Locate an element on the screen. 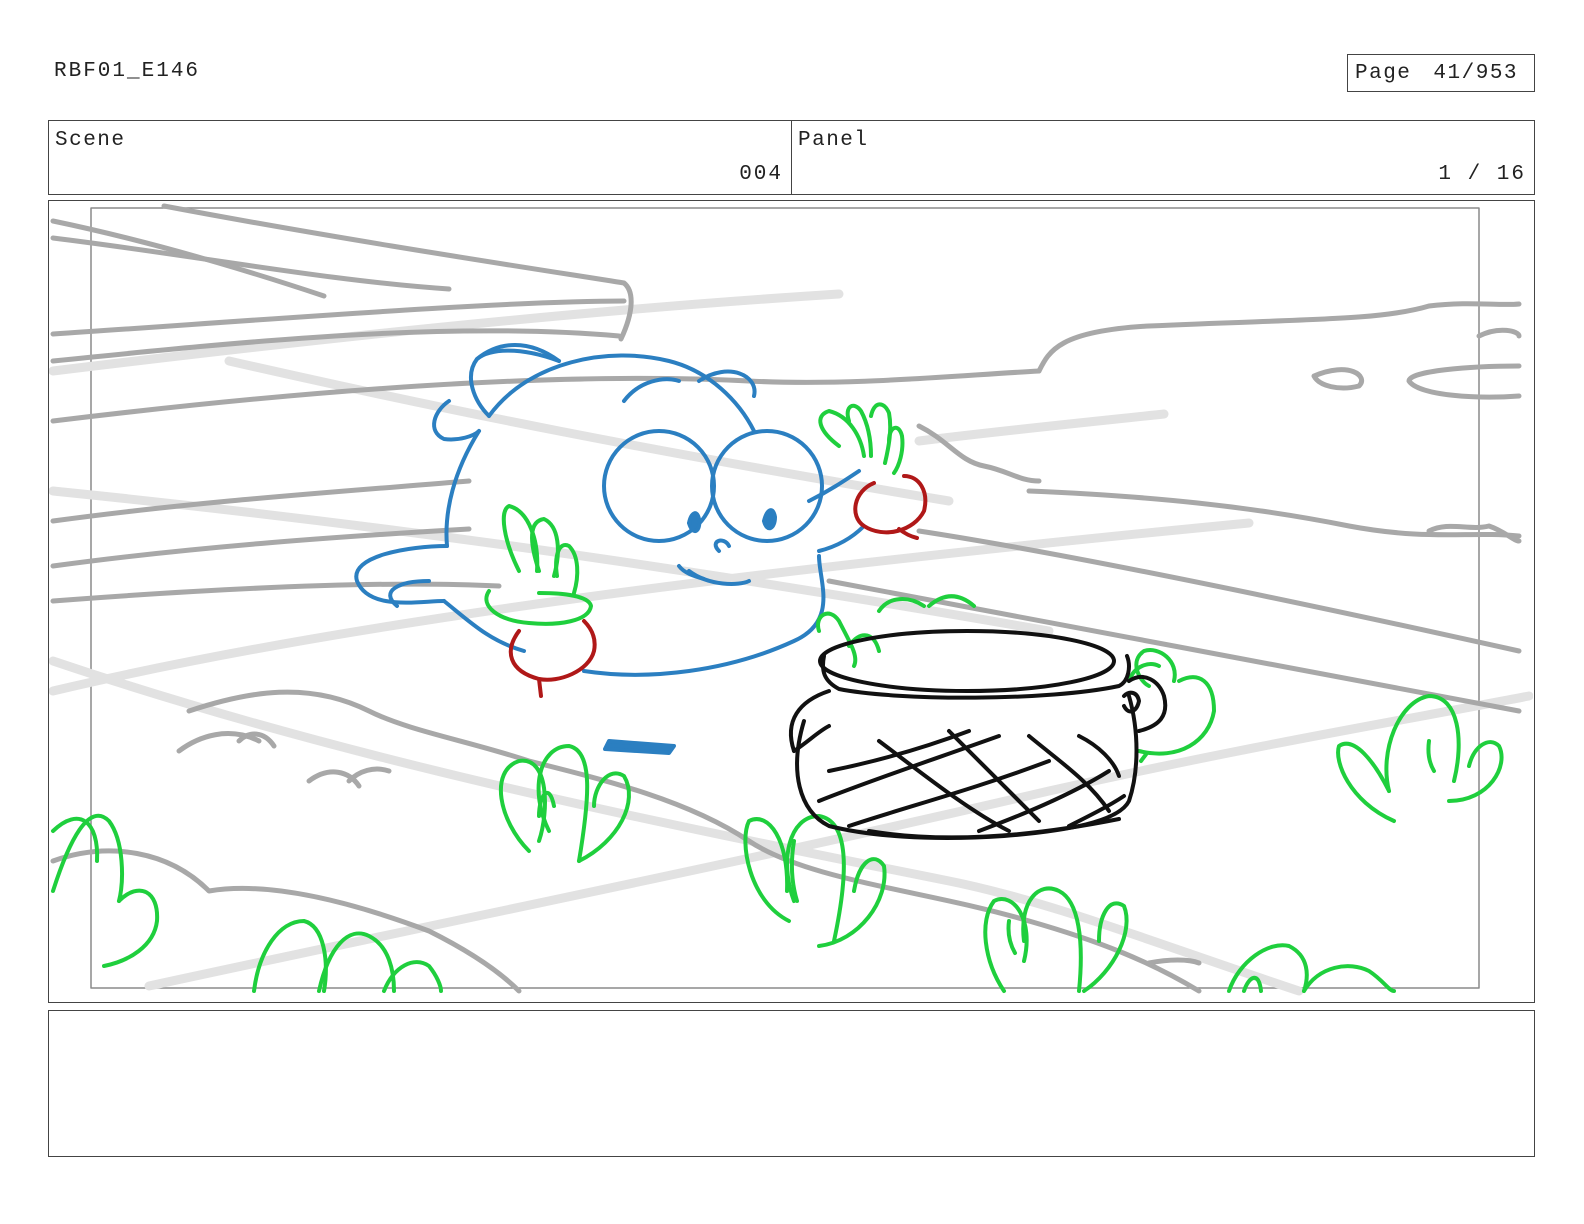 The height and width of the screenshot is (1224, 1584). page-number: 41/953 is located at coordinates (1476, 73).